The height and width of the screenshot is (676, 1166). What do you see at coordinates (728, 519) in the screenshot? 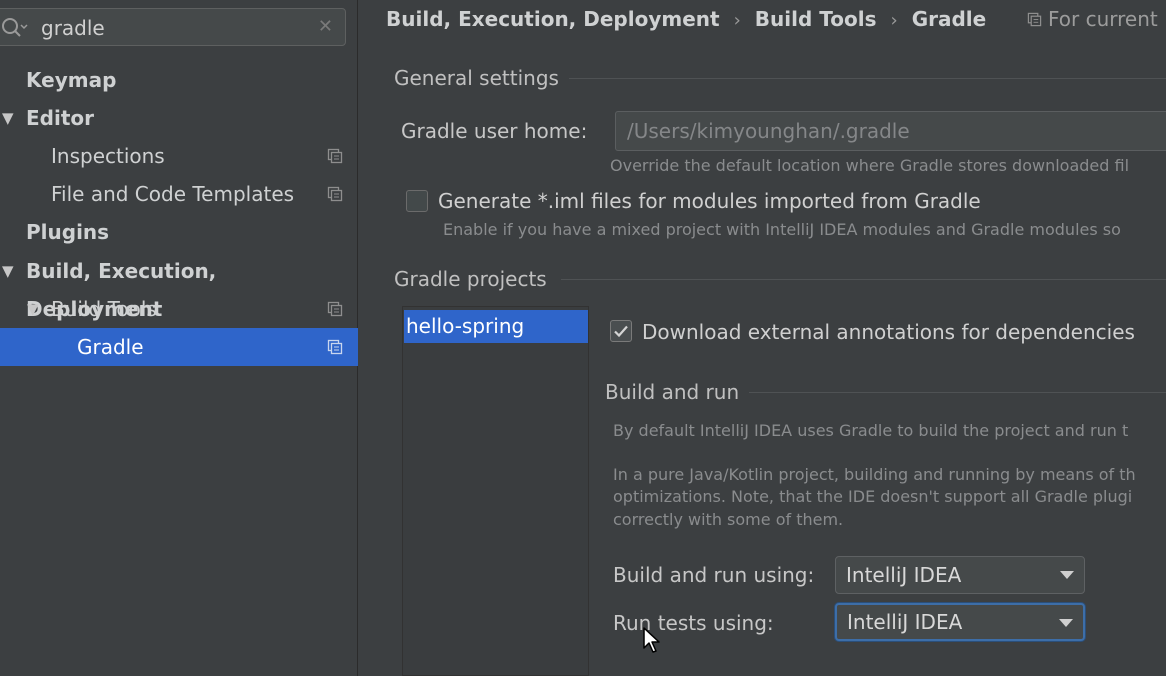
I see `build-run-note-line: correctly with some of them.` at bounding box center [728, 519].